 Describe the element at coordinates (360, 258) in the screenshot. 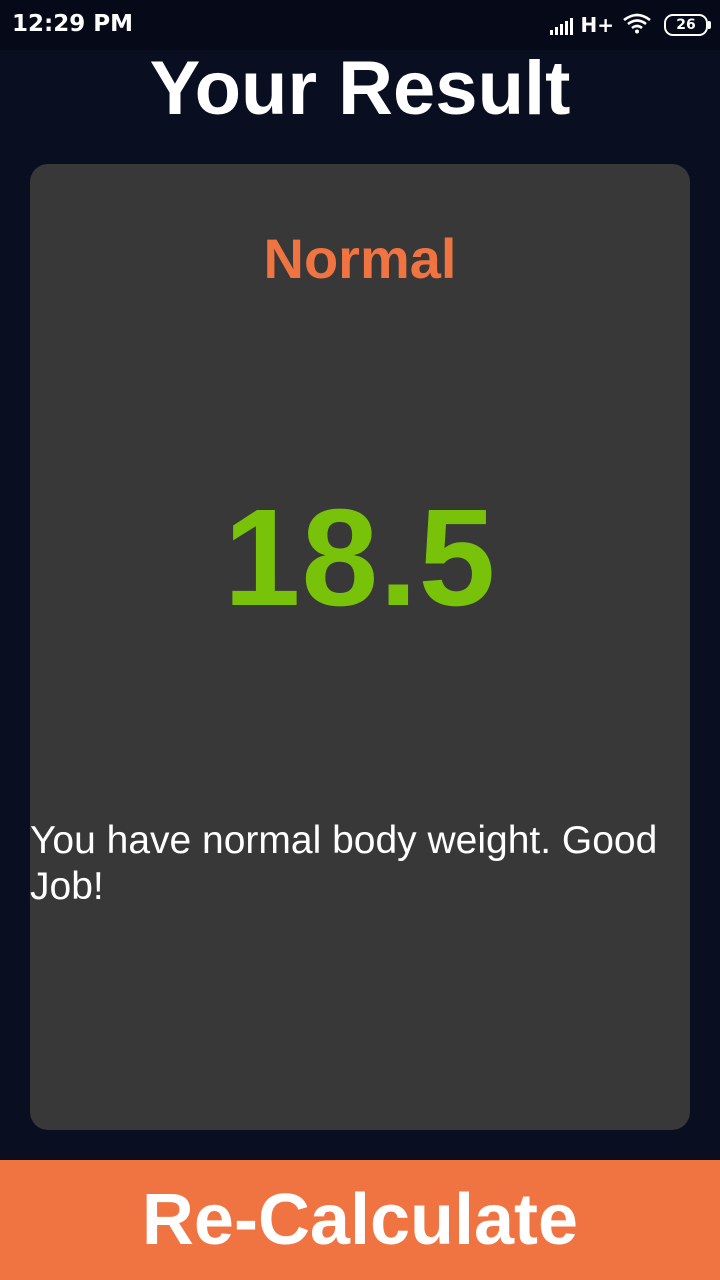

I see `result-category: Normal` at that location.